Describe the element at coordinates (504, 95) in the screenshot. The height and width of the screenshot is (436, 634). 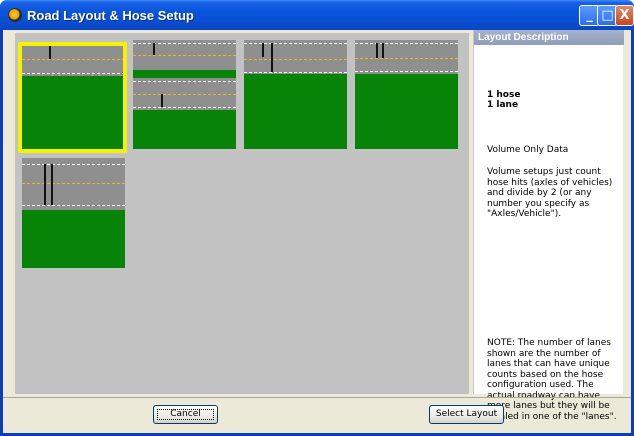
I see `hose-count: 1 hose` at that location.